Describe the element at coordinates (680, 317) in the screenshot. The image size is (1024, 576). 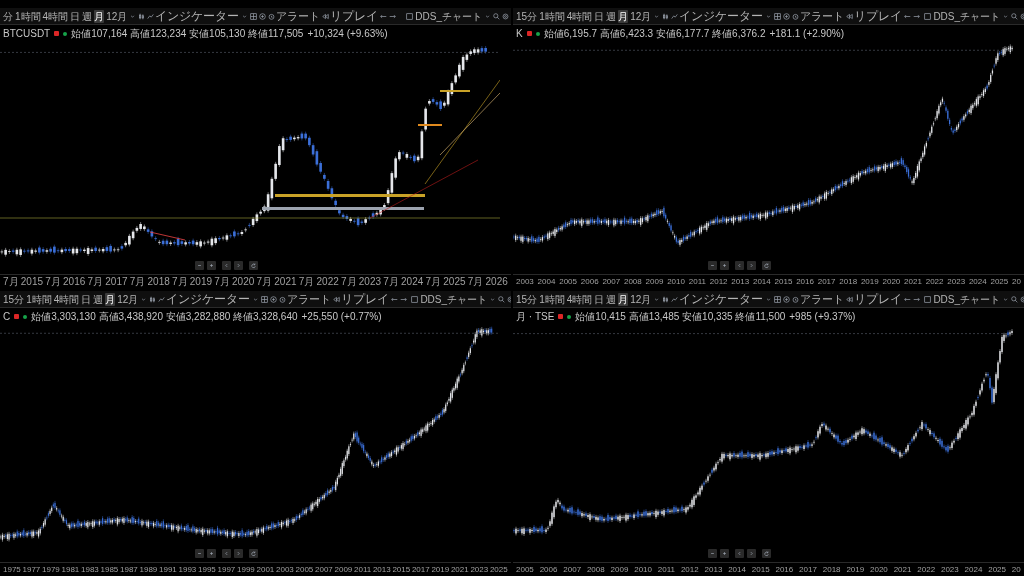
I see `ohlc-values: 始値10,415 高値13,485 安値10,335 終値11,500` at that location.